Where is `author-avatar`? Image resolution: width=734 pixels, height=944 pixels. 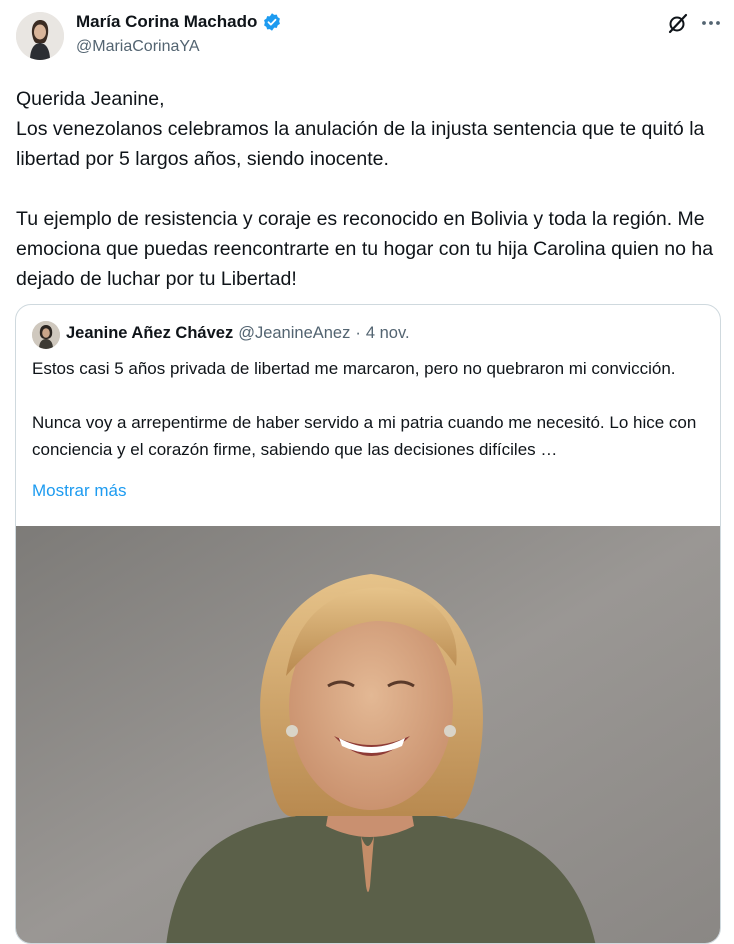 author-avatar is located at coordinates (40, 36).